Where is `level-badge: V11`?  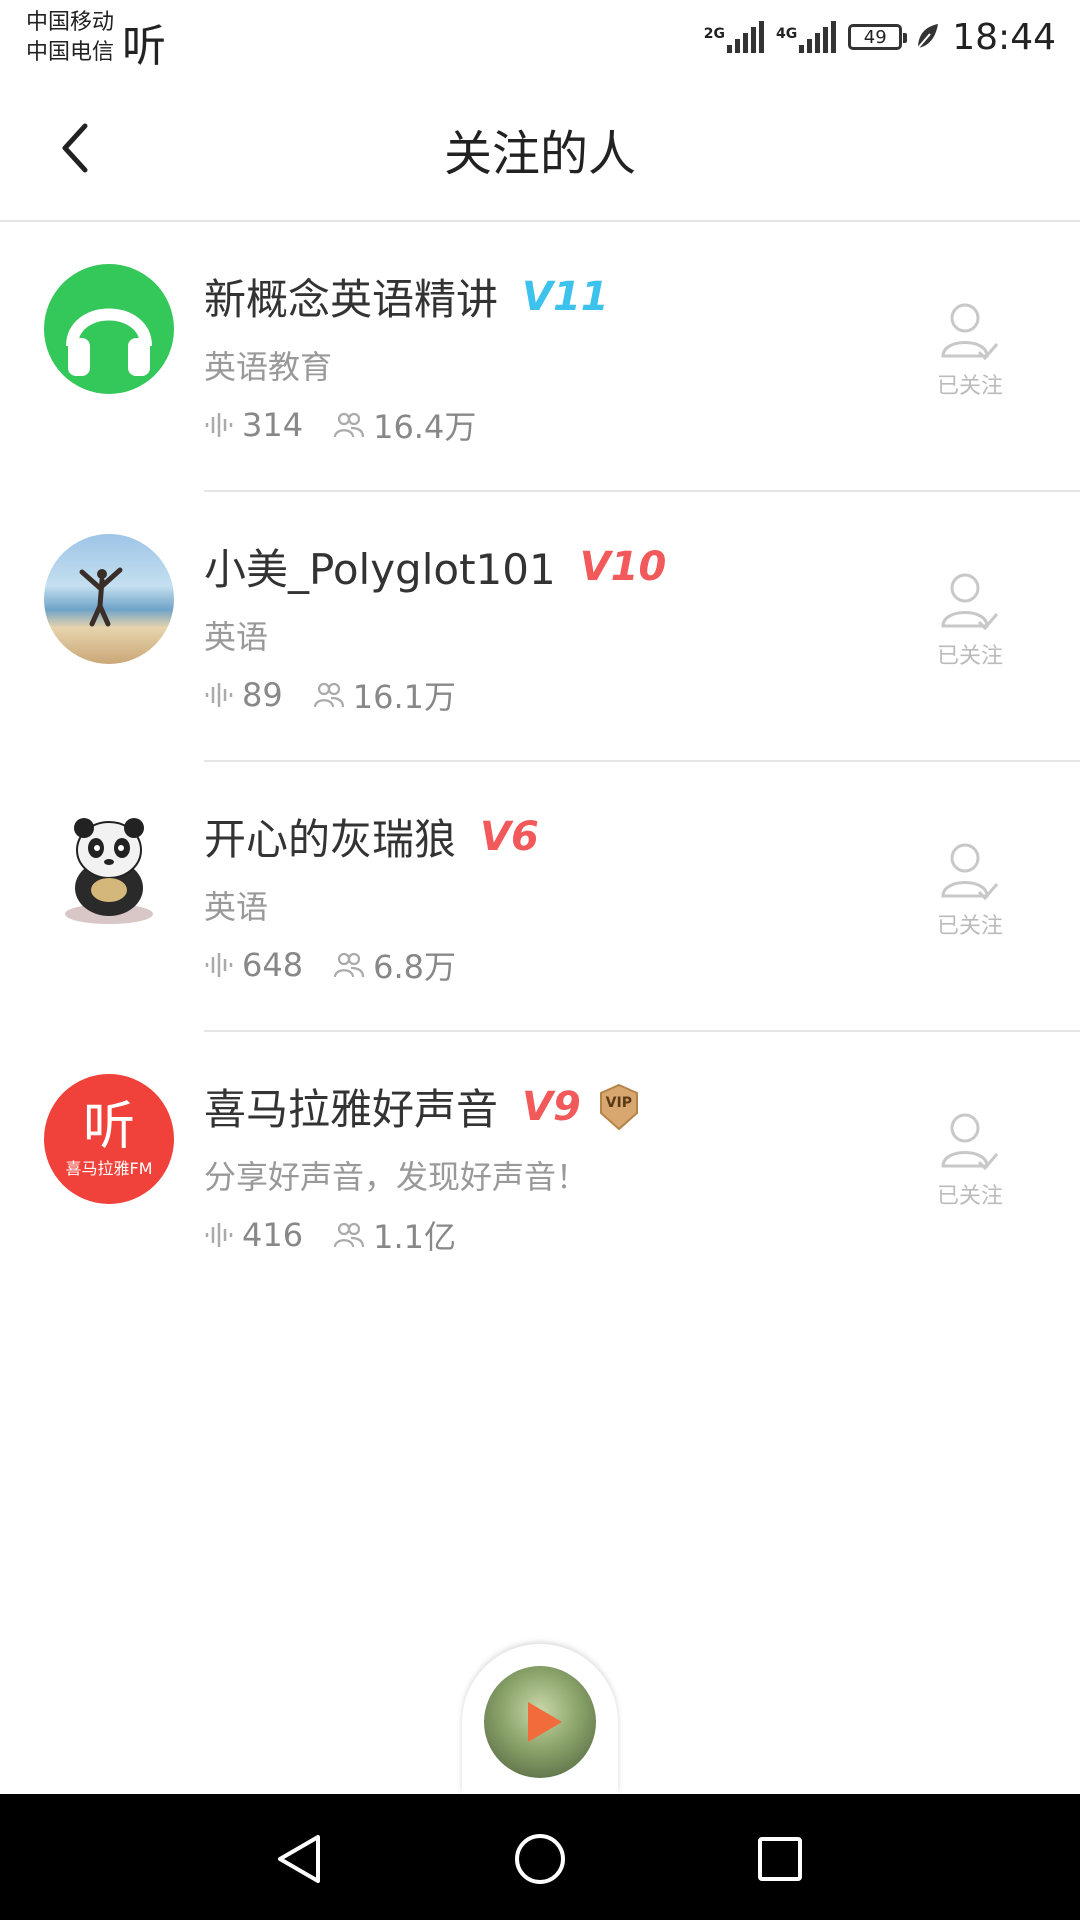
level-badge: V11 is located at coordinates (565, 296).